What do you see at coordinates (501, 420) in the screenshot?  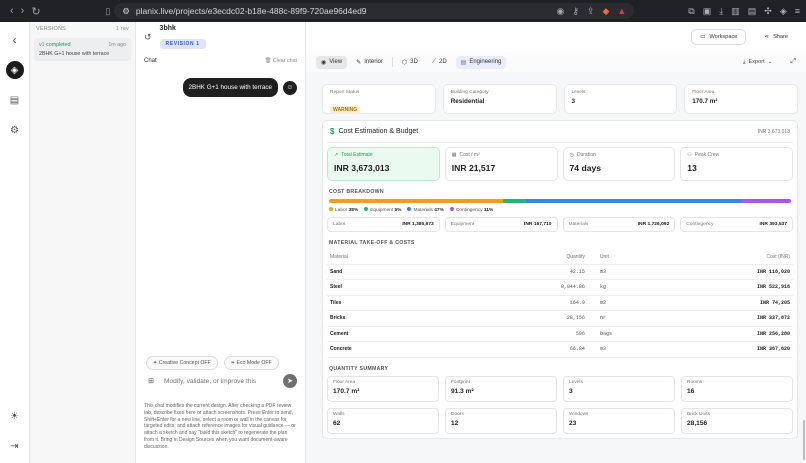 I see `quantity-card: Doors 12` at bounding box center [501, 420].